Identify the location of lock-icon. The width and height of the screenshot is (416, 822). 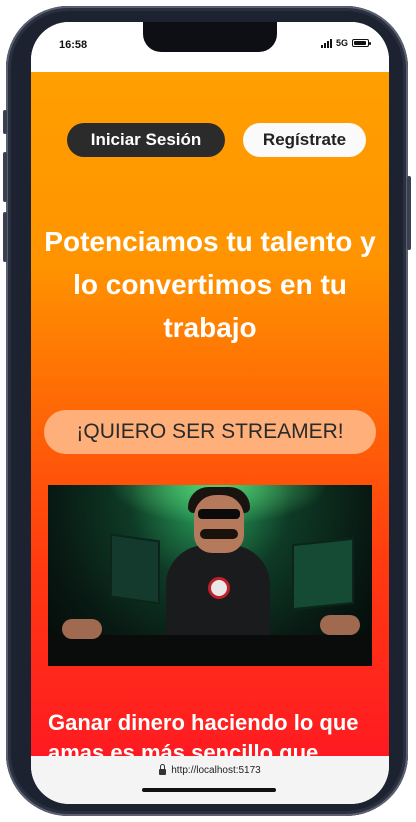
(163, 769).